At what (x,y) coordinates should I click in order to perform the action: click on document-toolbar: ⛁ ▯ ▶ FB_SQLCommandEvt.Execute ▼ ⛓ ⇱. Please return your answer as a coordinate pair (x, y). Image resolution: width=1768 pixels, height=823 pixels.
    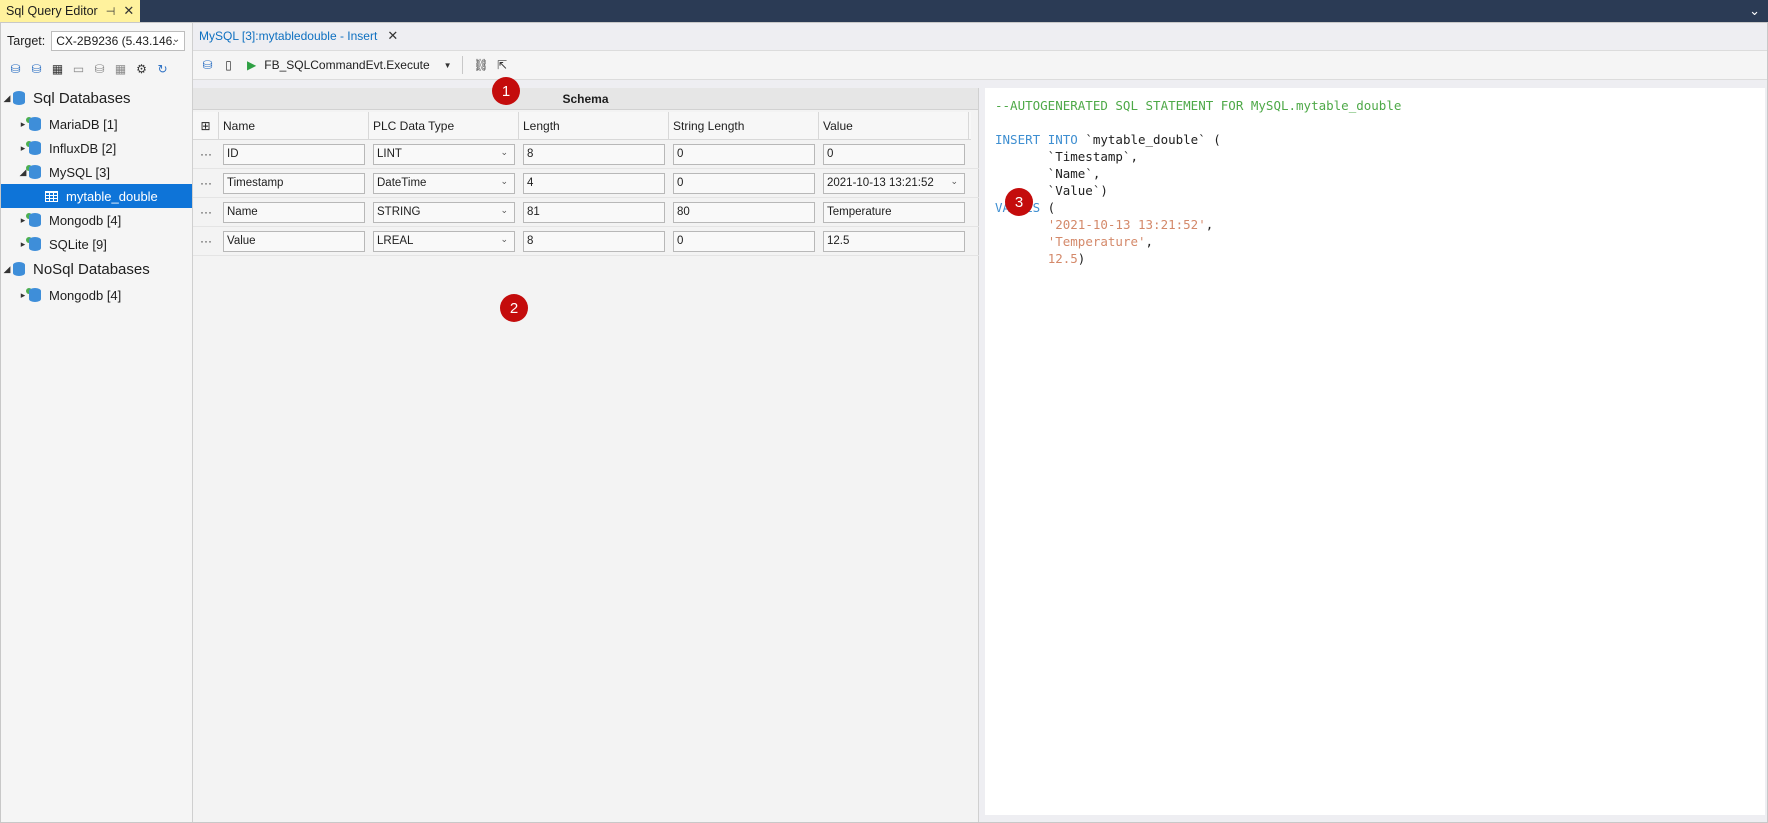
    Looking at the image, I should click on (980, 65).